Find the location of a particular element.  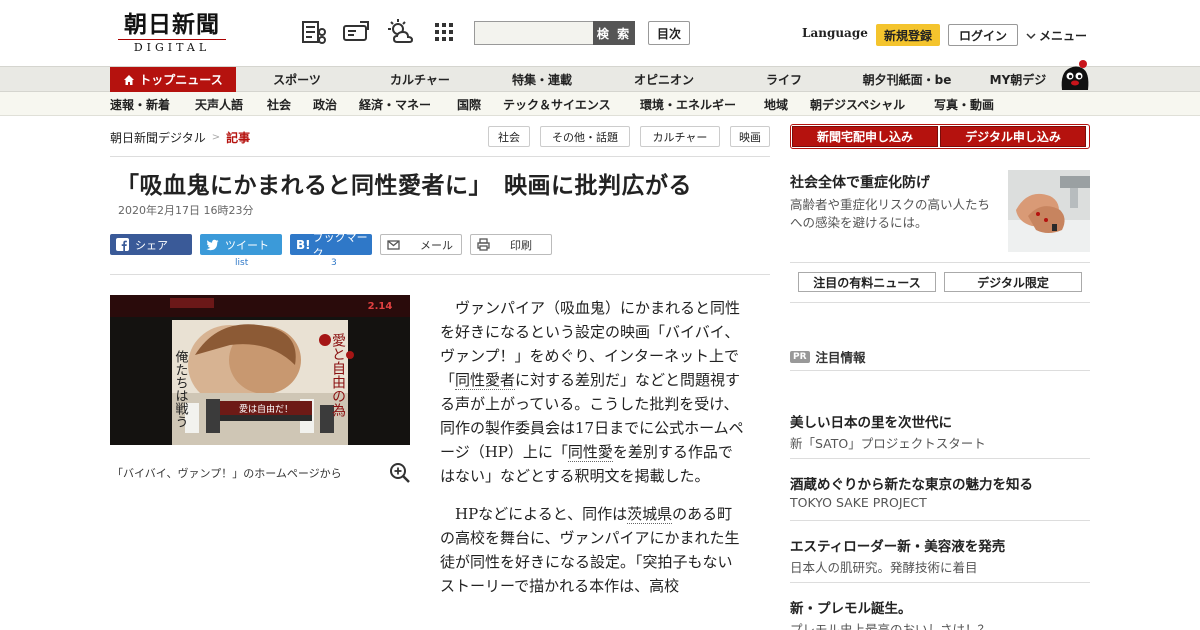

zoom-icon is located at coordinates (400, 473).